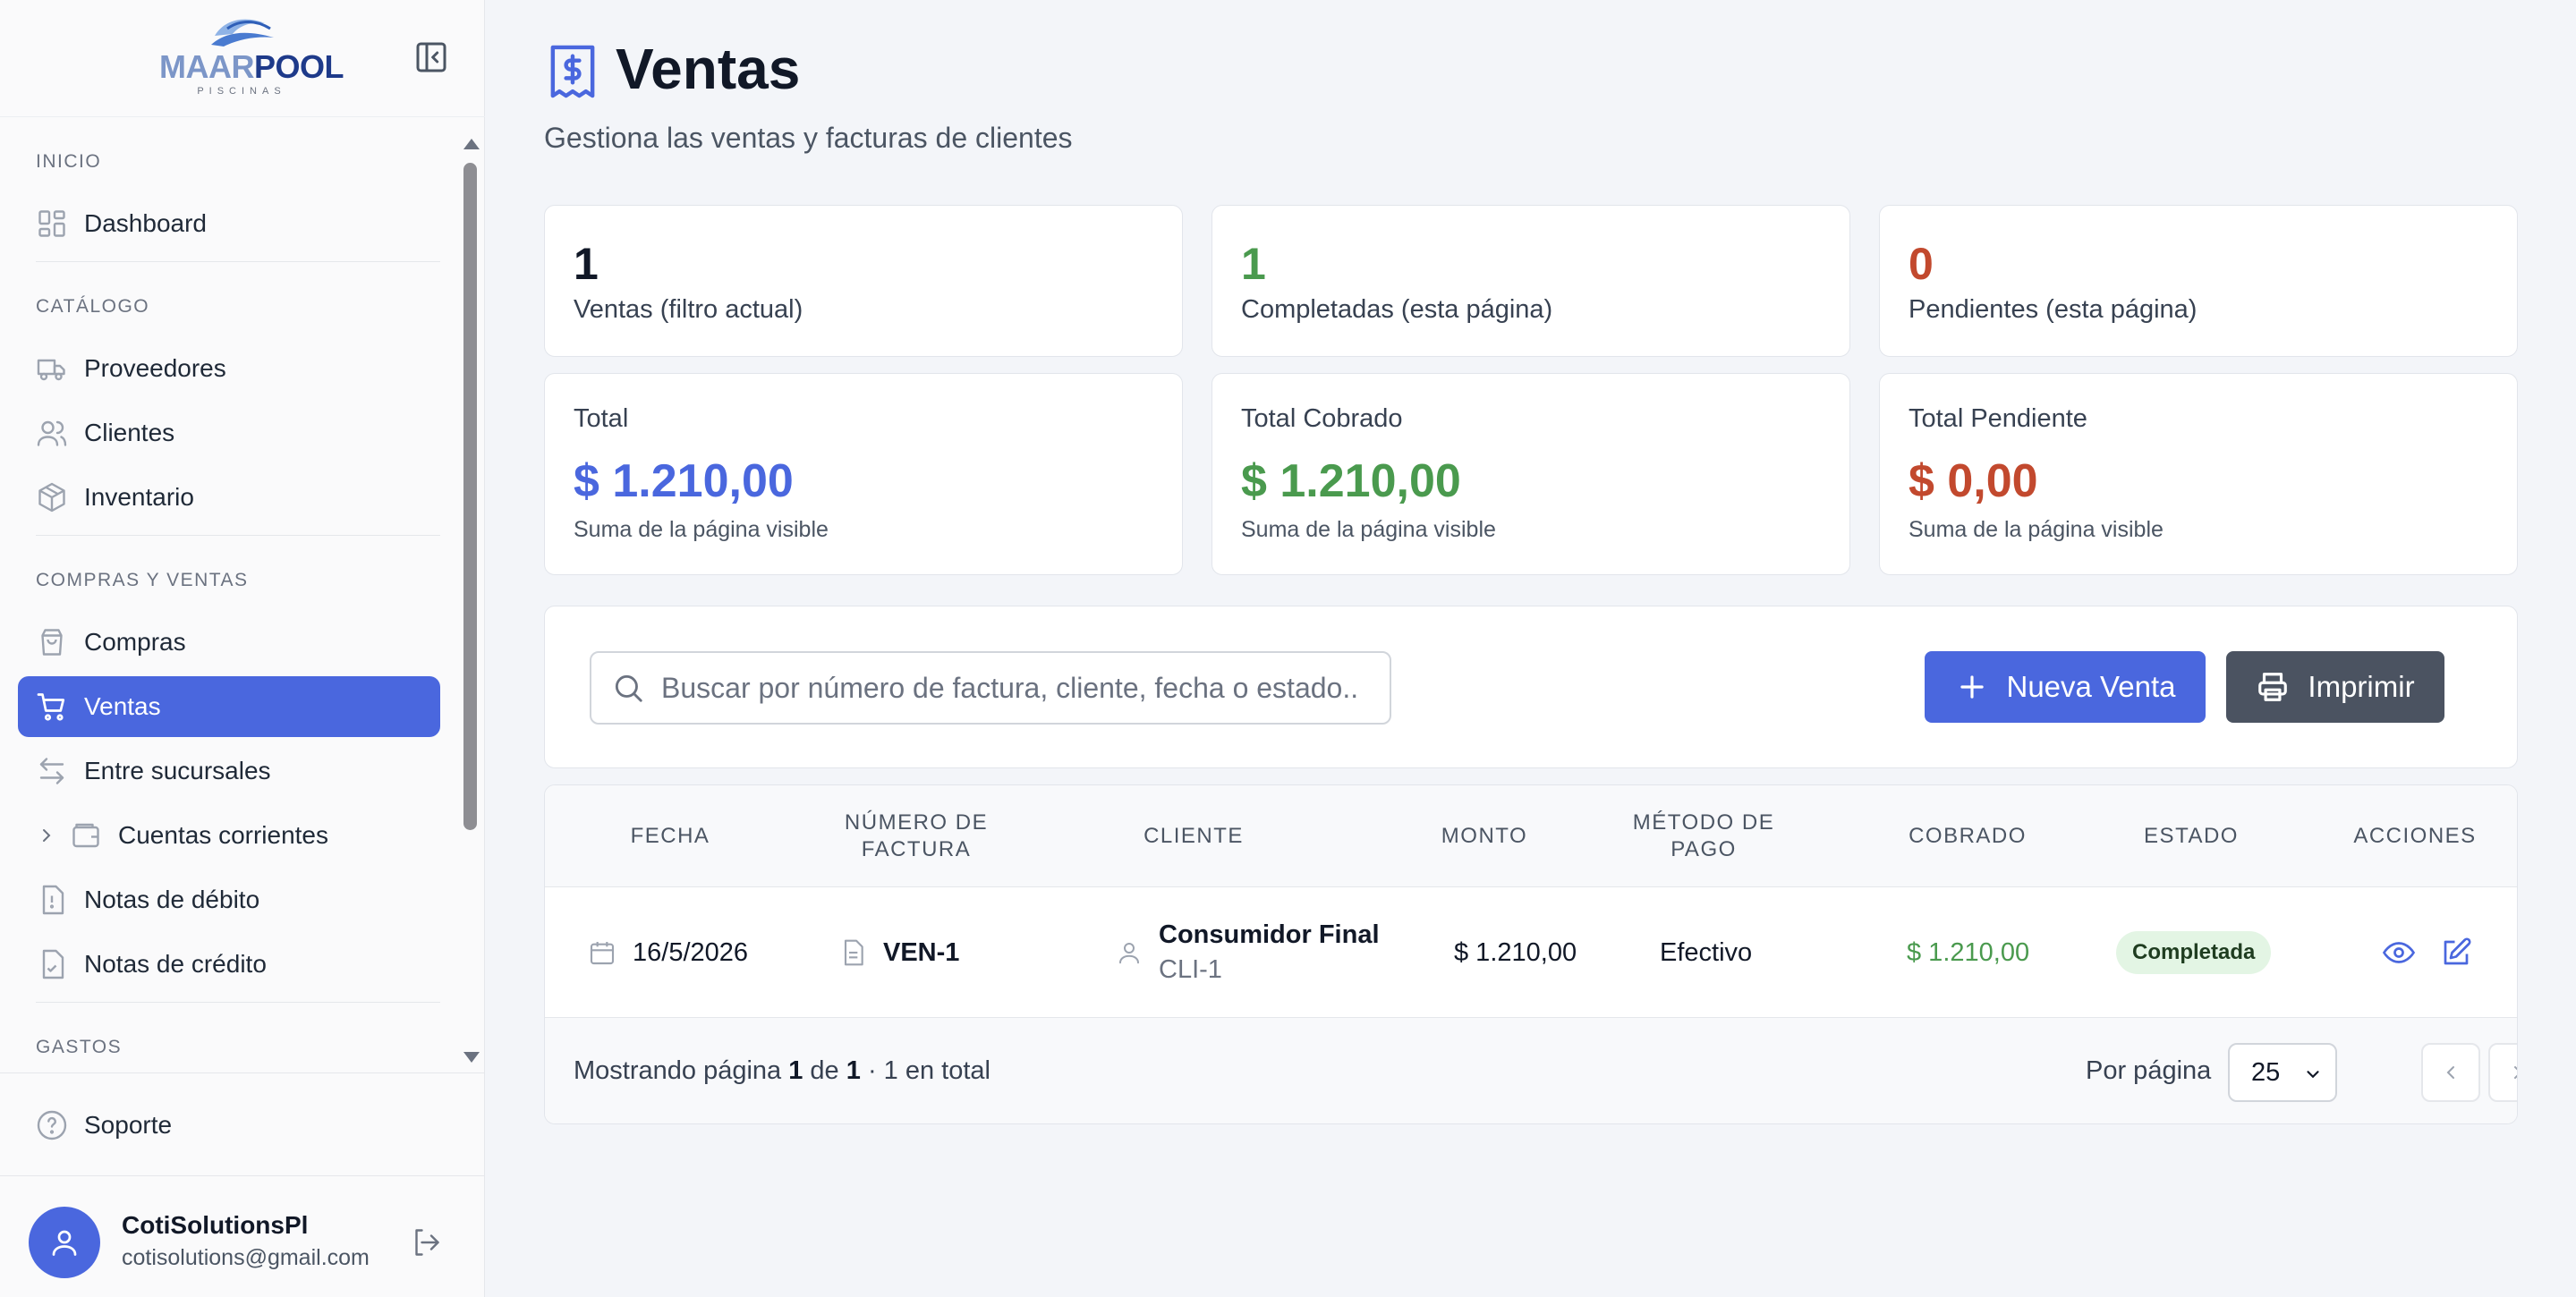 The width and height of the screenshot is (2576, 1297). Describe the element at coordinates (86, 835) in the screenshot. I see `wallet-icon` at that location.